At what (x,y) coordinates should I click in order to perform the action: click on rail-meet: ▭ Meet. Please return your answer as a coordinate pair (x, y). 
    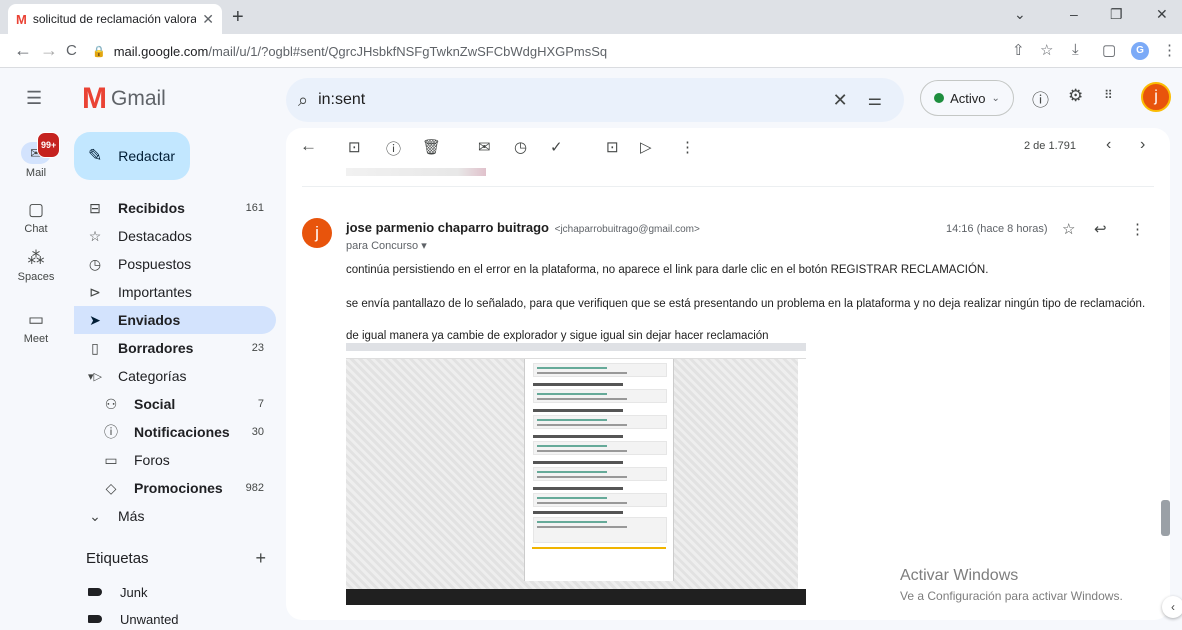
    Looking at the image, I should click on (36, 327).